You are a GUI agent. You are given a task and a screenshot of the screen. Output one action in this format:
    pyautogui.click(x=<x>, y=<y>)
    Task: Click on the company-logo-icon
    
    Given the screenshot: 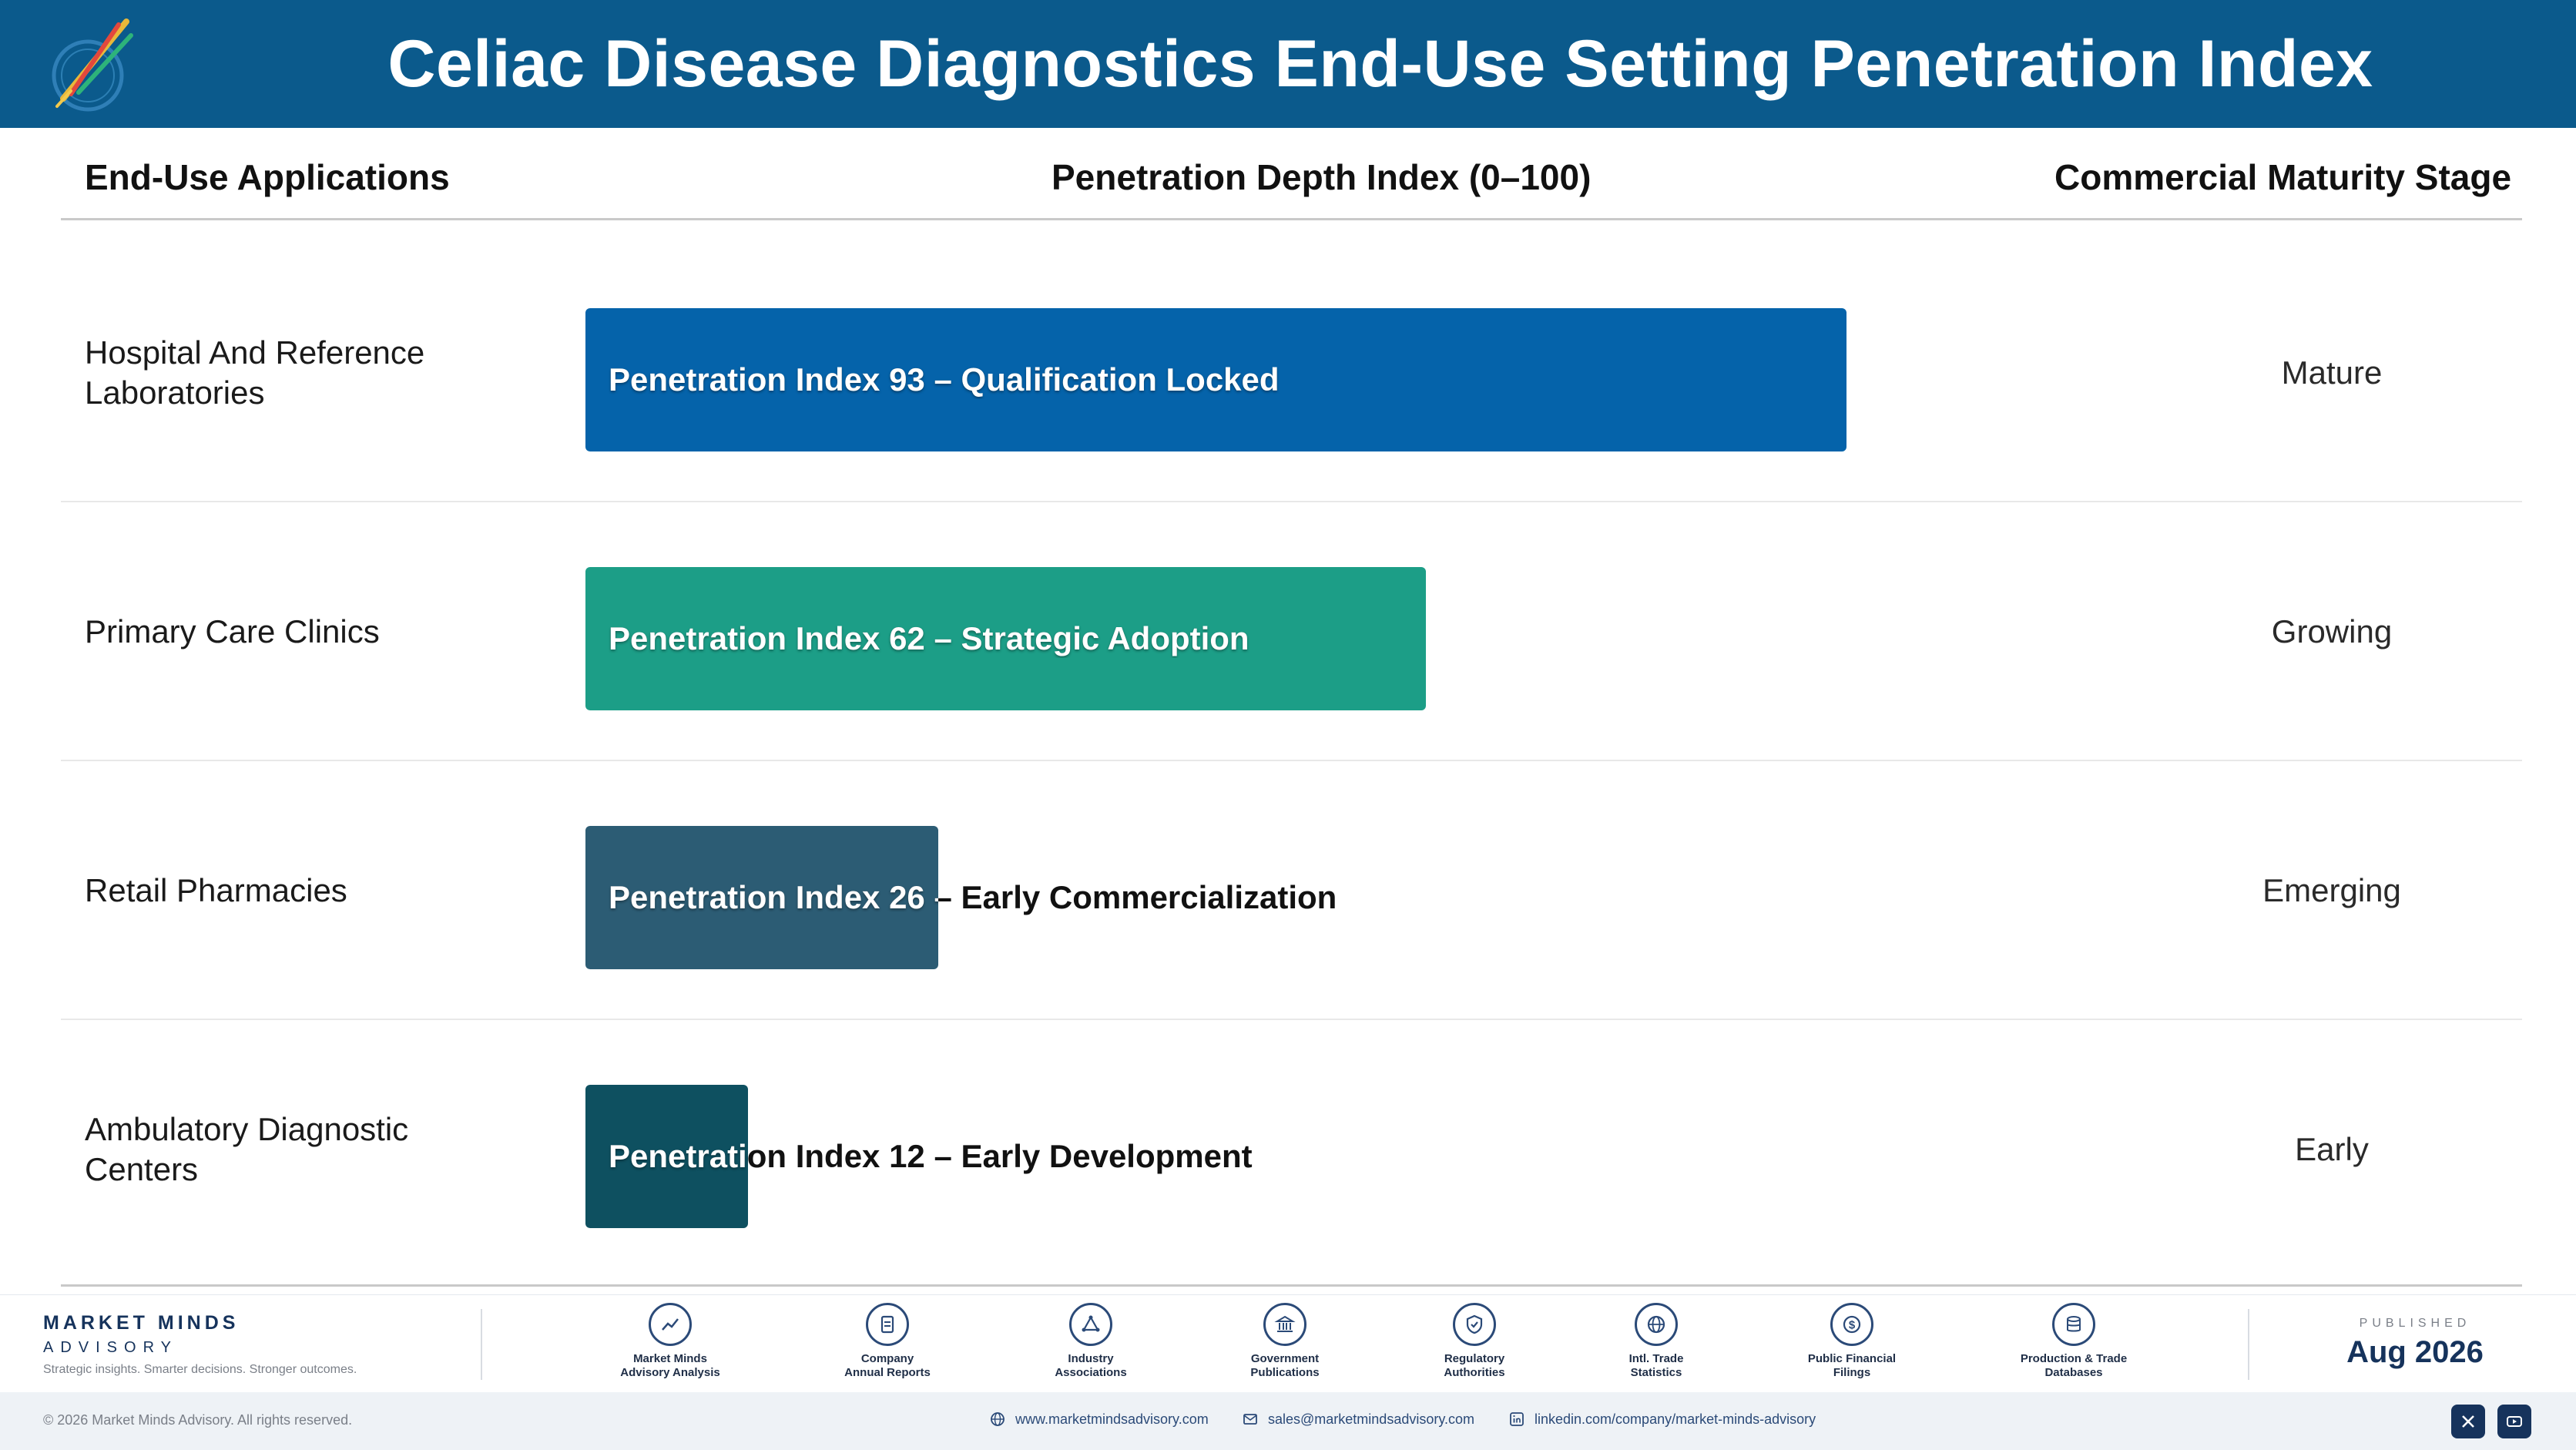 What is the action you would take?
    pyautogui.click(x=92, y=65)
    